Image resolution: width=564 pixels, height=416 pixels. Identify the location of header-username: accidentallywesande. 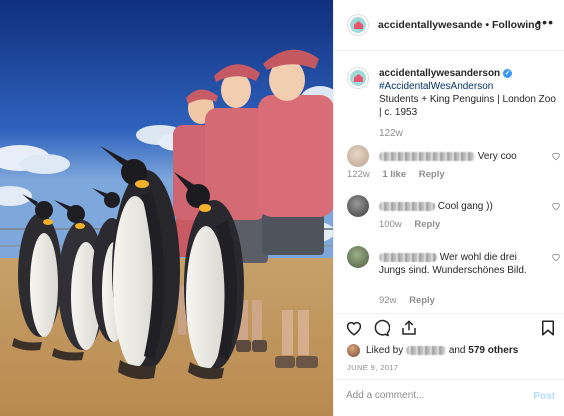
(430, 25).